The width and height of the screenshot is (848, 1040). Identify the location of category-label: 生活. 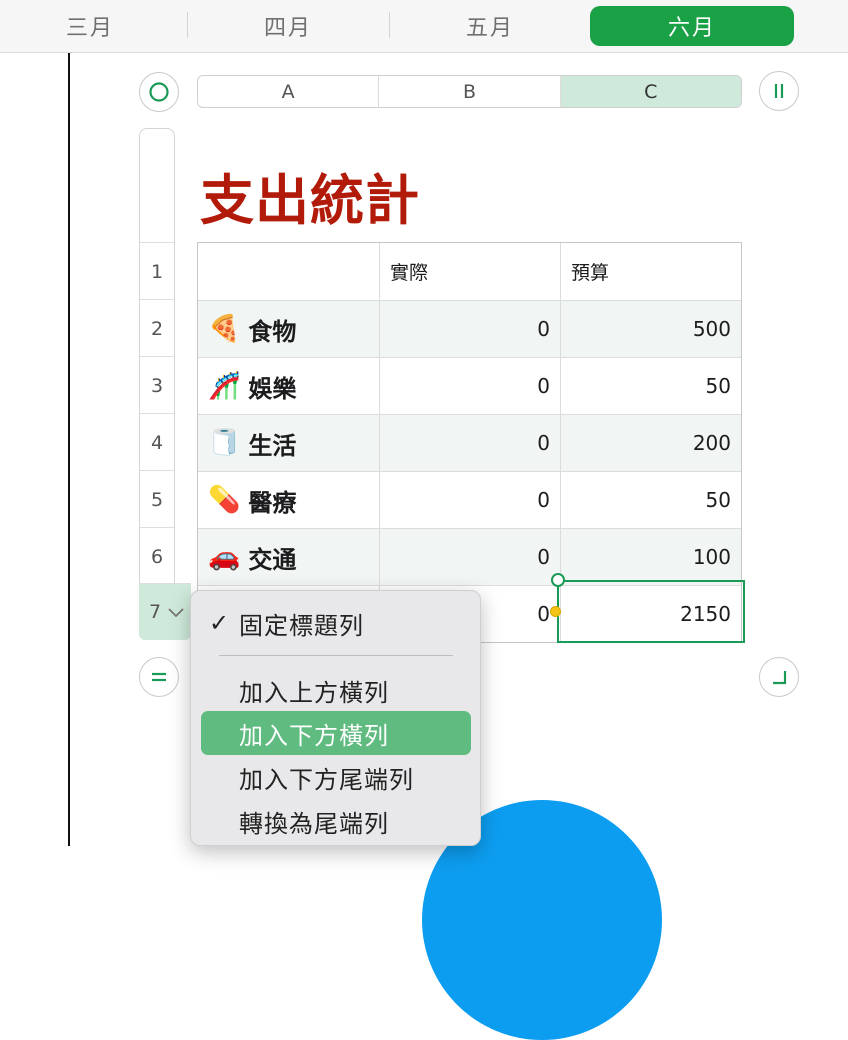
(272, 445).